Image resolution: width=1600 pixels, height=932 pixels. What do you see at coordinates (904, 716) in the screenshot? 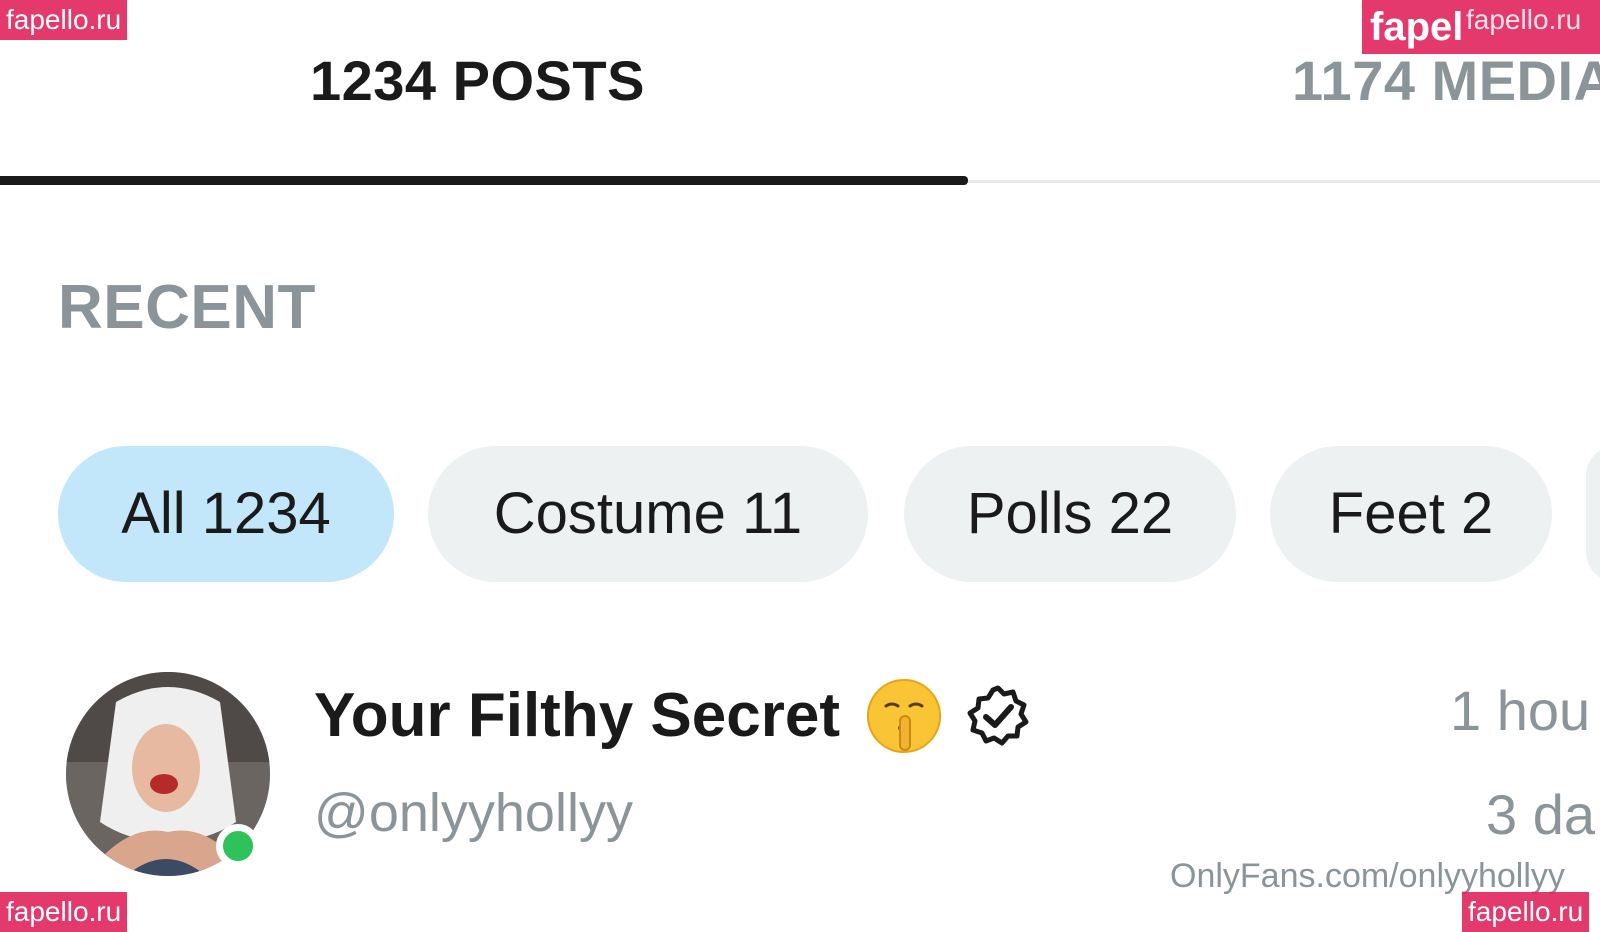
I see `shushing-face-icon` at bounding box center [904, 716].